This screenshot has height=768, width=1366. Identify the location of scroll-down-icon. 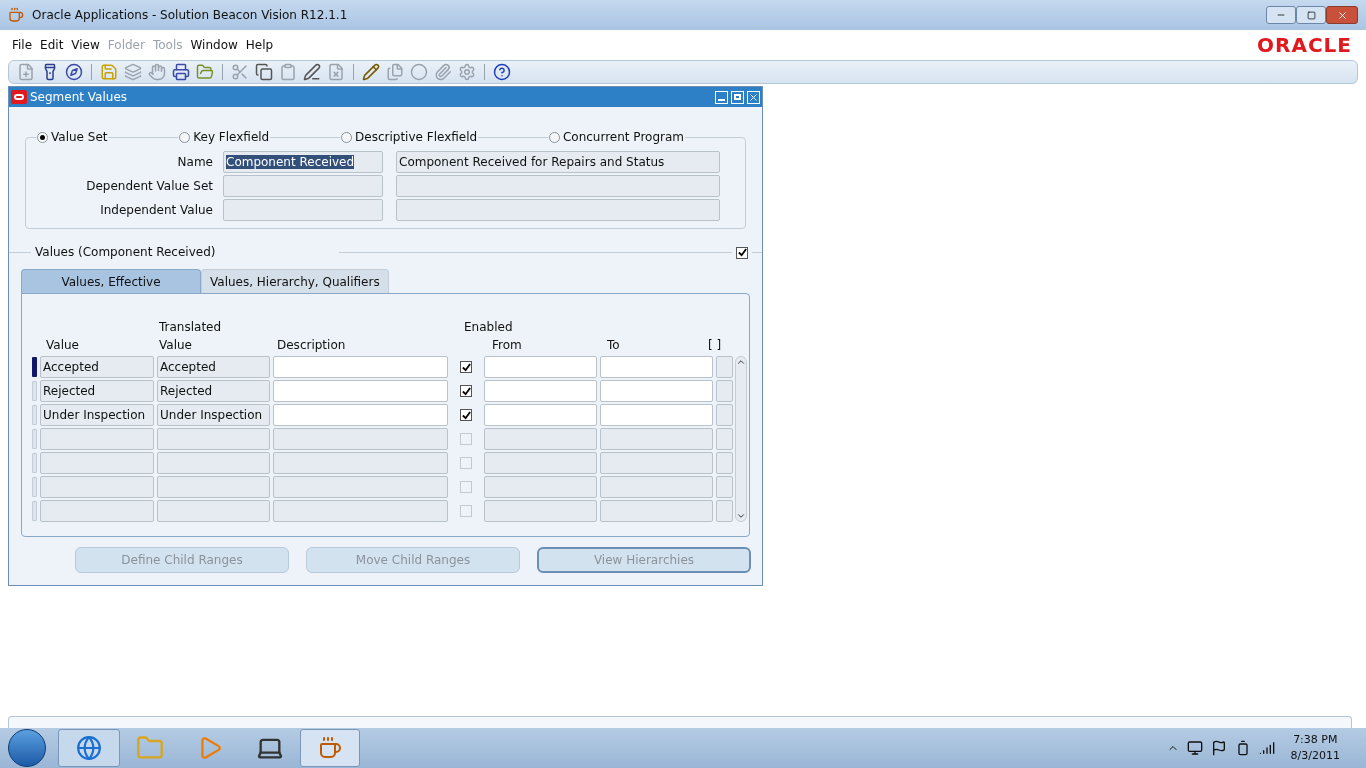
(741, 516).